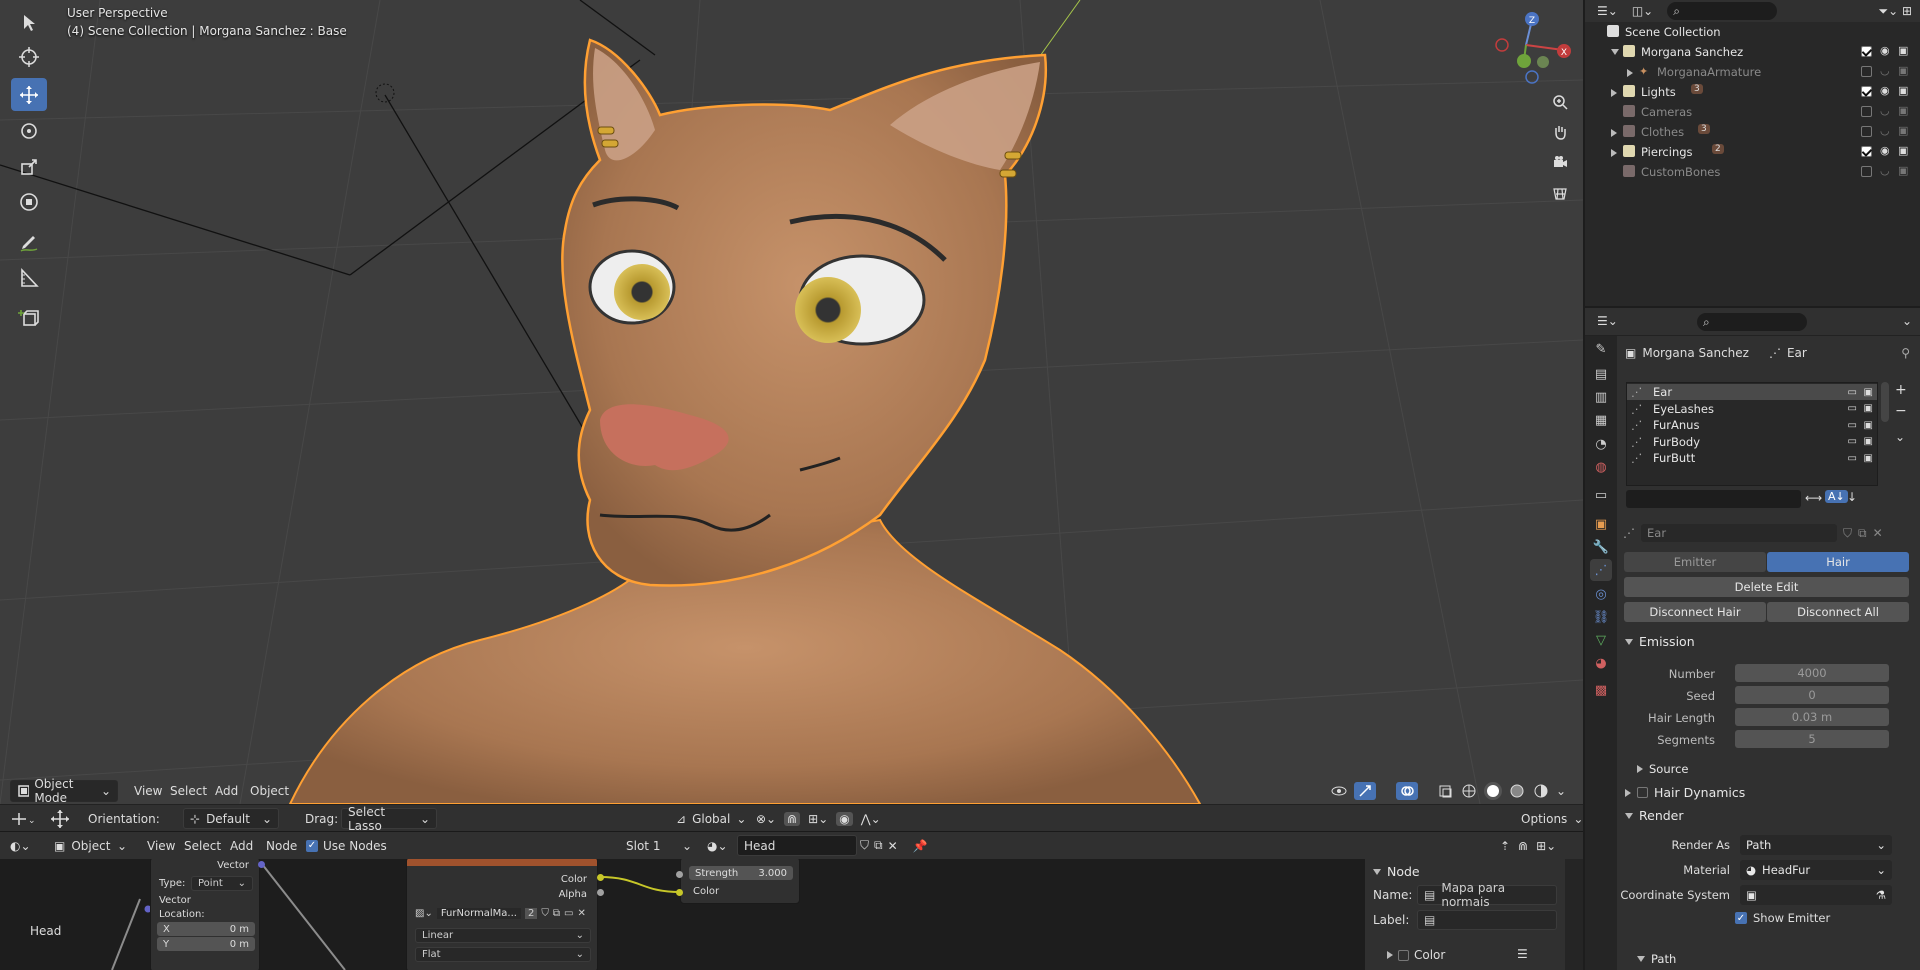 This screenshot has height=970, width=1920. What do you see at coordinates (1560, 162) in the screenshot?
I see `camera-view-button` at bounding box center [1560, 162].